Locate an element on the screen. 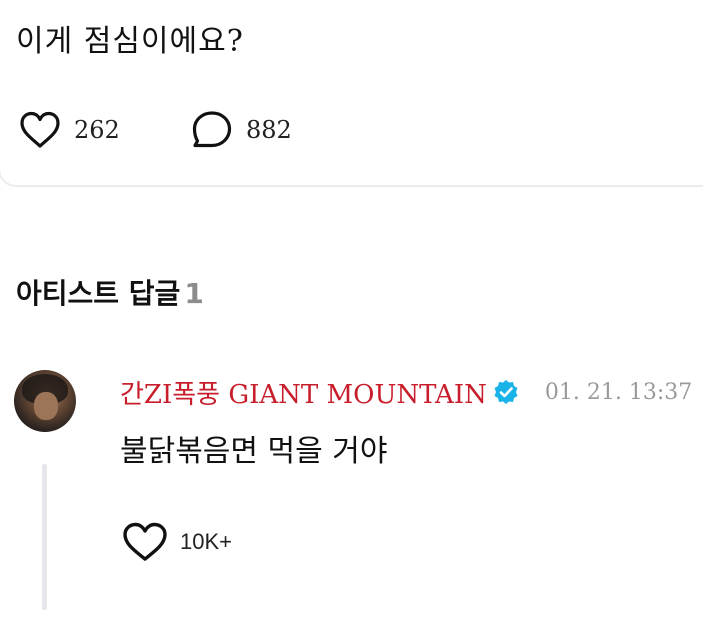 The image size is (703, 620). reply-like-count: 10K+ is located at coordinates (206, 541).